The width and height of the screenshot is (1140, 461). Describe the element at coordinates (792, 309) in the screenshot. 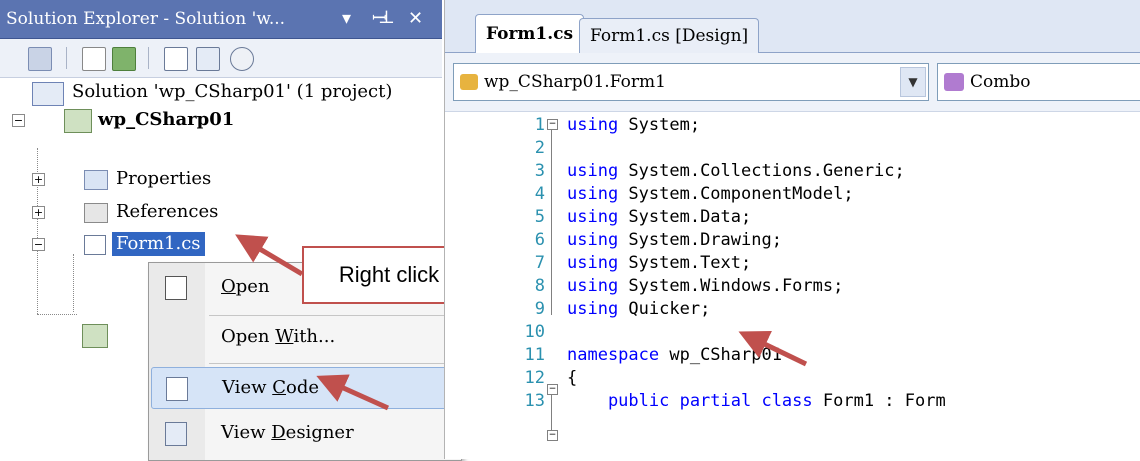

I see `code-line: 9 using Quicker;` at that location.